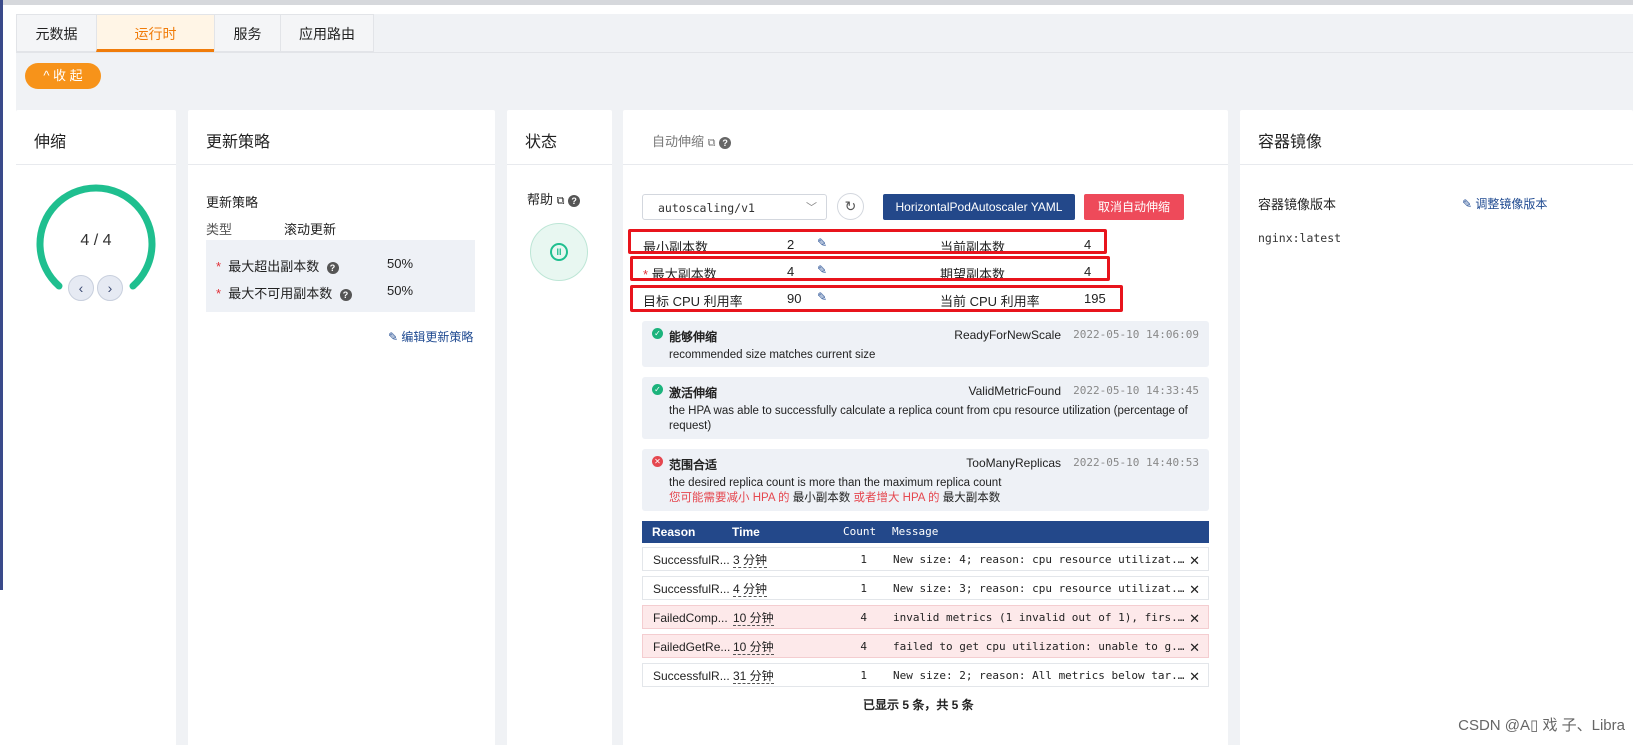 This screenshot has width=1633, height=750. What do you see at coordinates (559, 252) in the screenshot?
I see `pause-status: II` at bounding box center [559, 252].